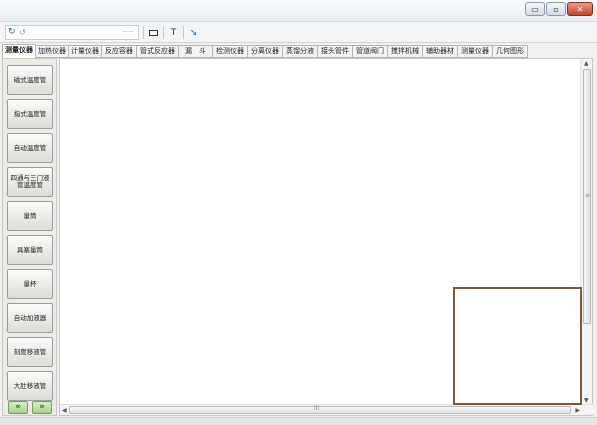 The height and width of the screenshot is (425, 597). I want to click on title-bar: ▭ ▫ ✕, so click(298, 11).